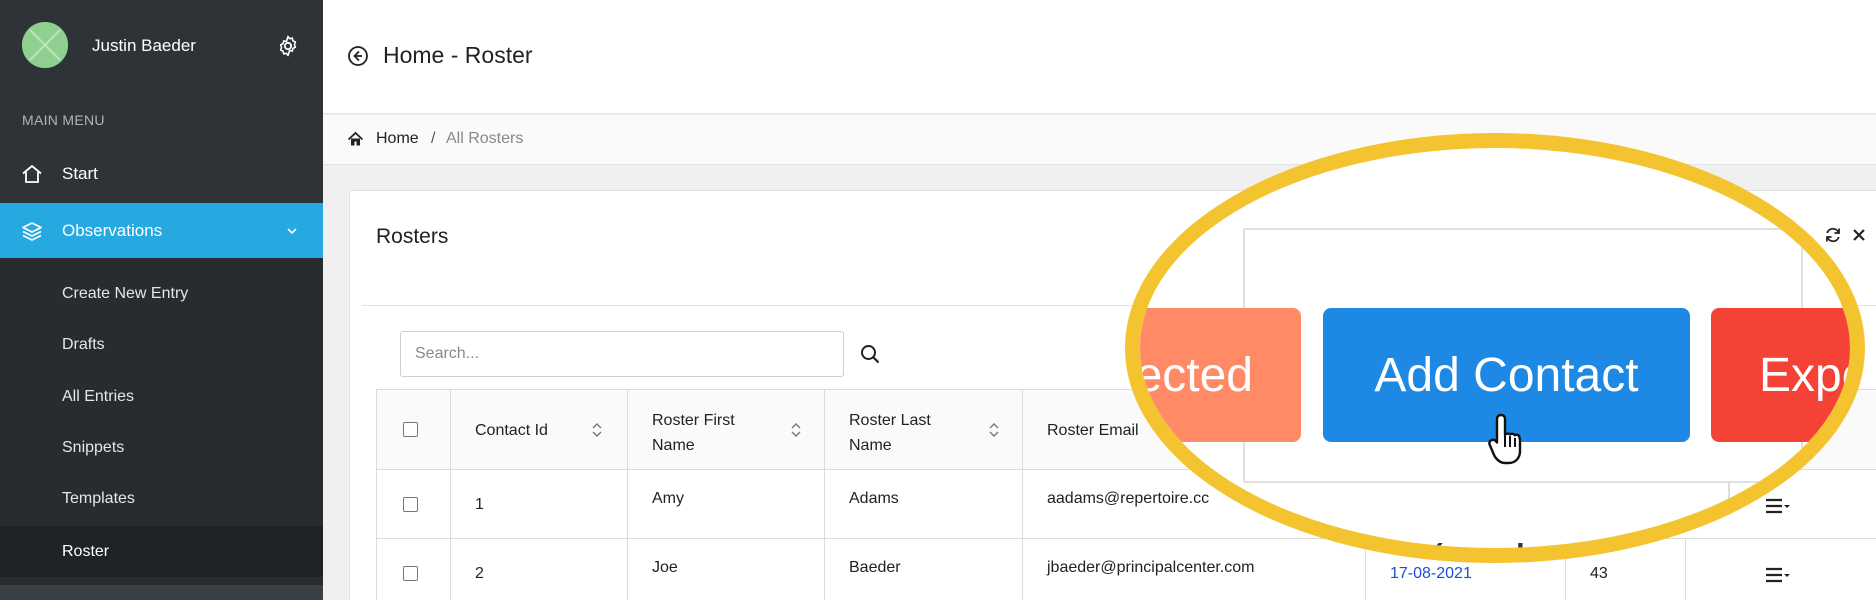 This screenshot has height=600, width=1876. What do you see at coordinates (1505, 439) in the screenshot?
I see `hand-cursor-icon` at bounding box center [1505, 439].